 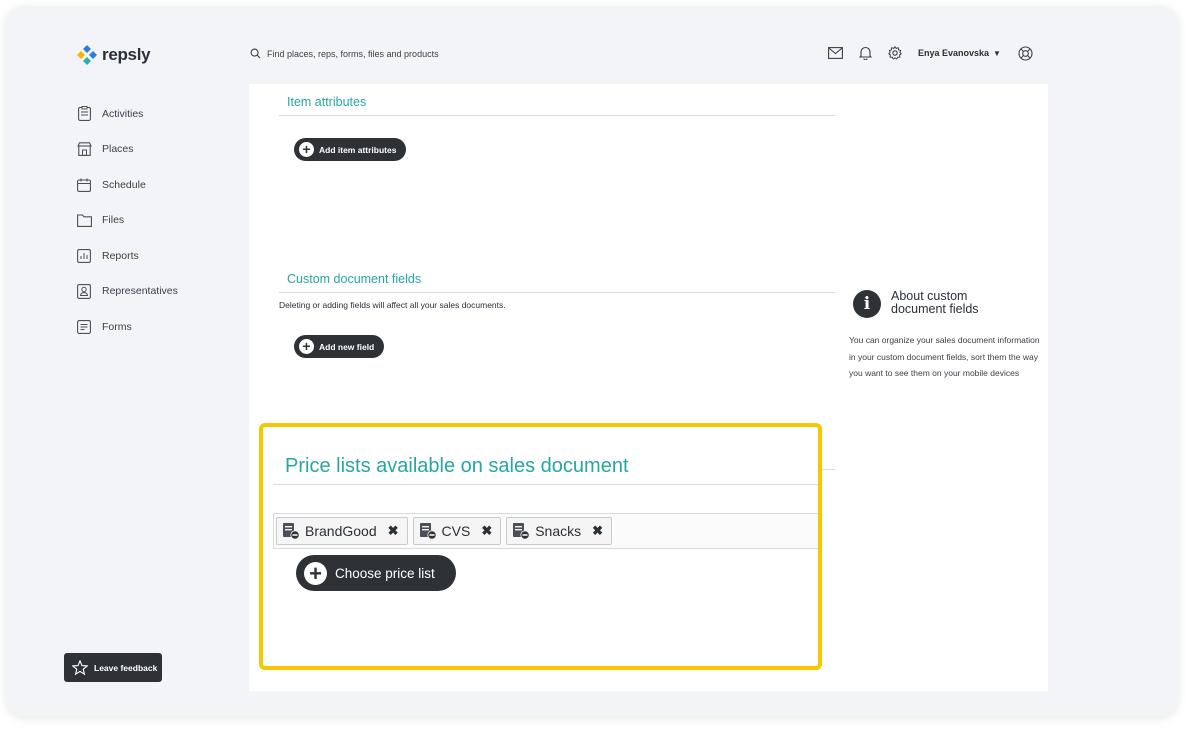 I want to click on item-attributes-title: Item attributes, so click(x=327, y=102).